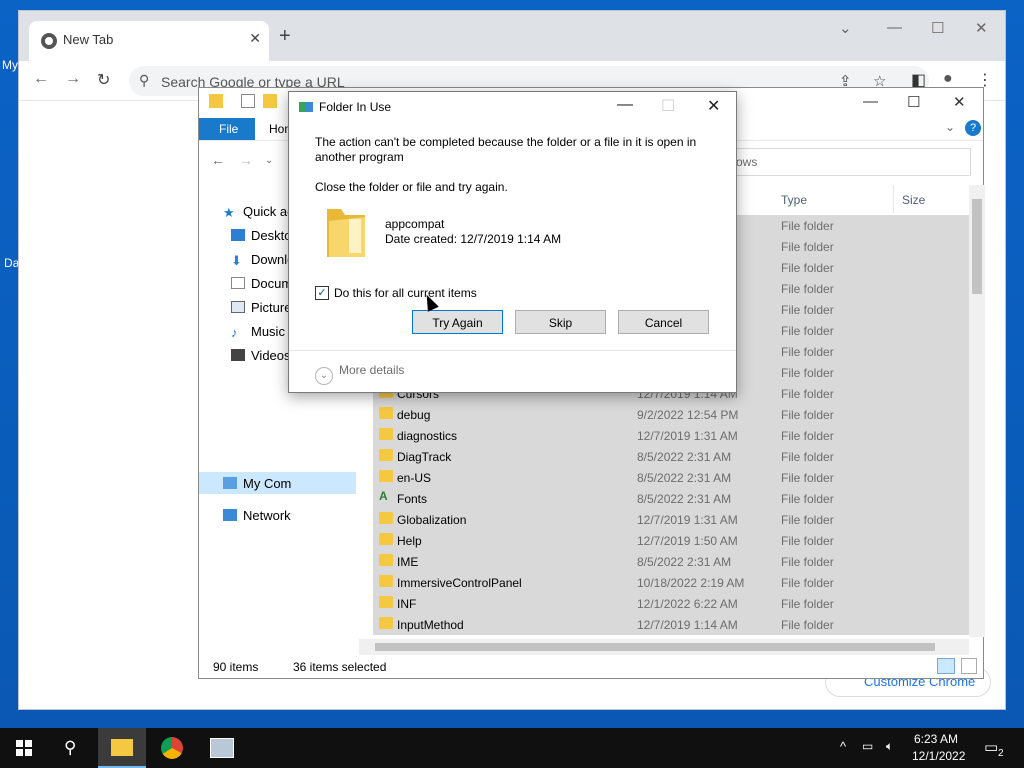 Image resolution: width=1024 pixels, height=768 pixels. I want to click on start-button, so click(24, 748).